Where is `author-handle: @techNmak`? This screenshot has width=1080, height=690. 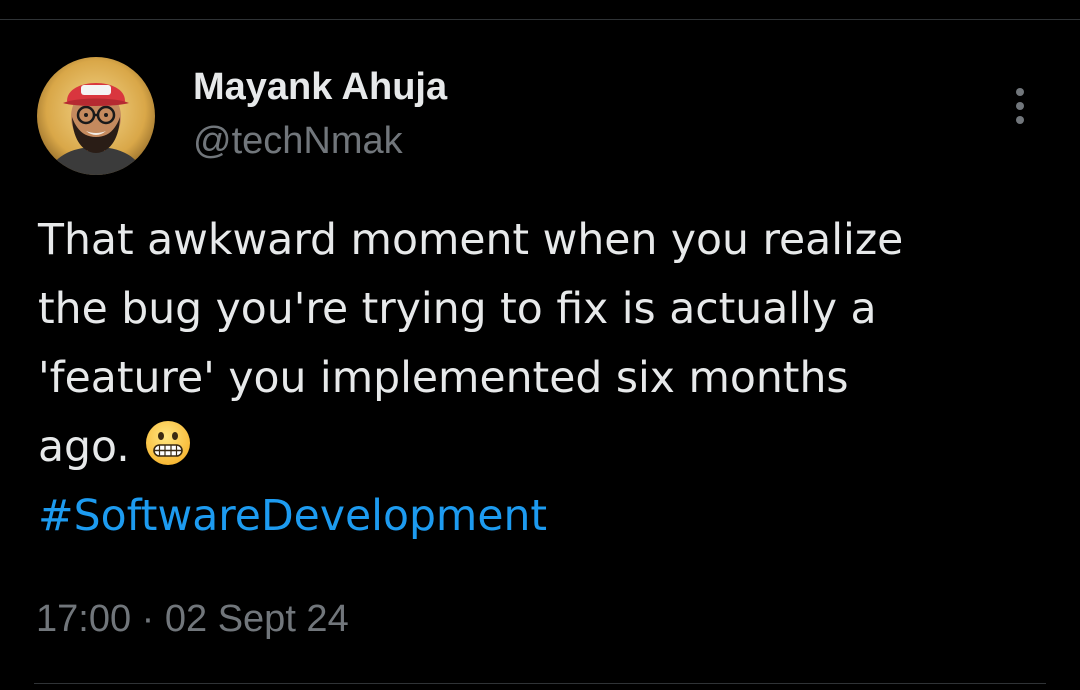 author-handle: @techNmak is located at coordinates (298, 141).